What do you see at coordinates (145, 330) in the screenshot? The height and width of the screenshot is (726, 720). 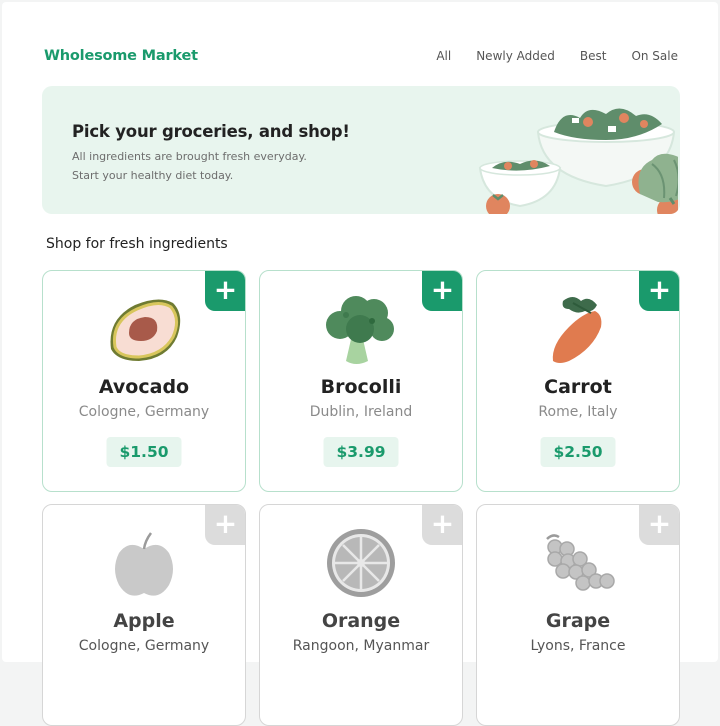 I see `avocado-icon` at bounding box center [145, 330].